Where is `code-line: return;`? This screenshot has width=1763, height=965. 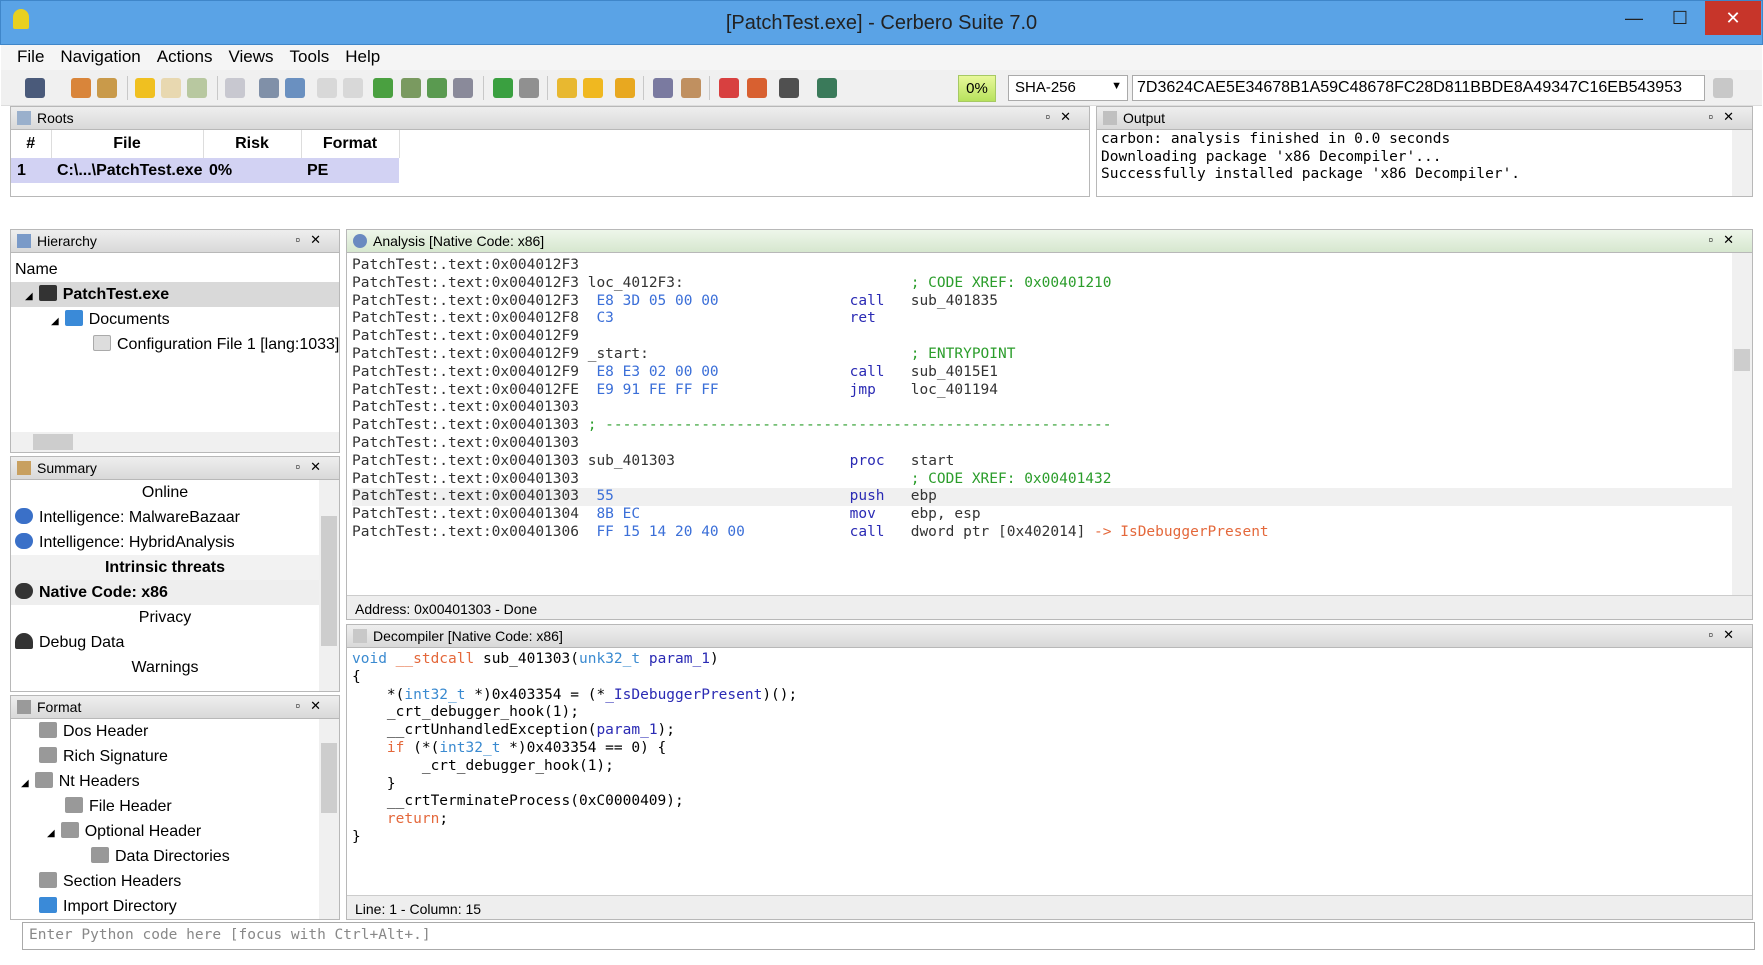
code-line: return; is located at coordinates (1049, 820).